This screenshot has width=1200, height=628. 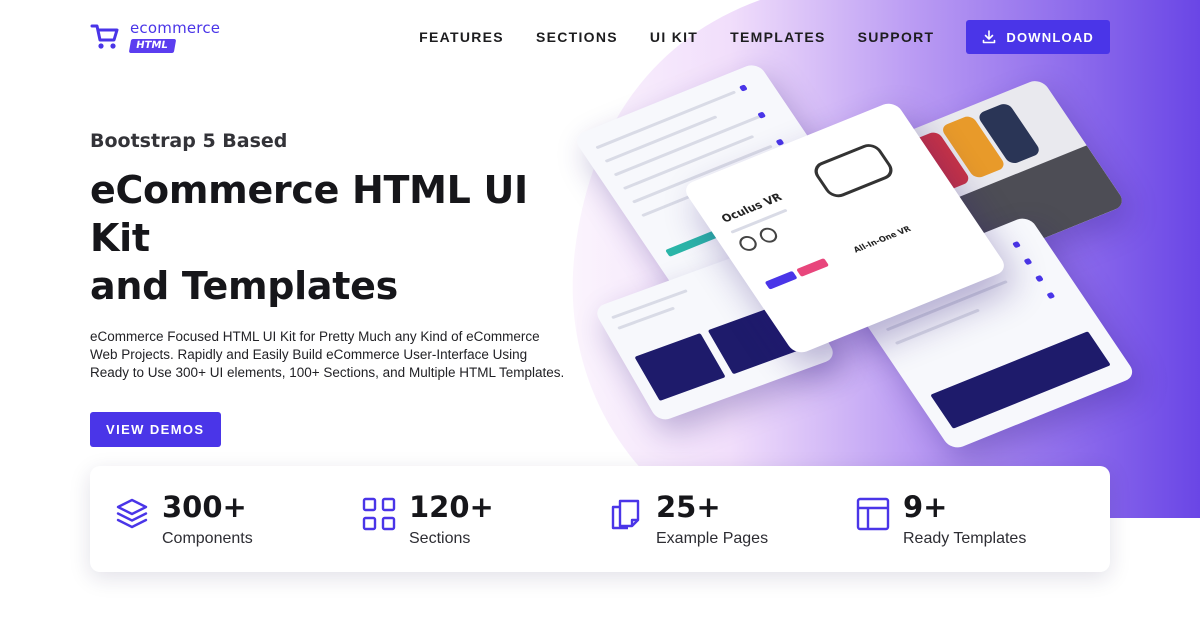 What do you see at coordinates (451, 507) in the screenshot?
I see `stat-value: 120+` at bounding box center [451, 507].